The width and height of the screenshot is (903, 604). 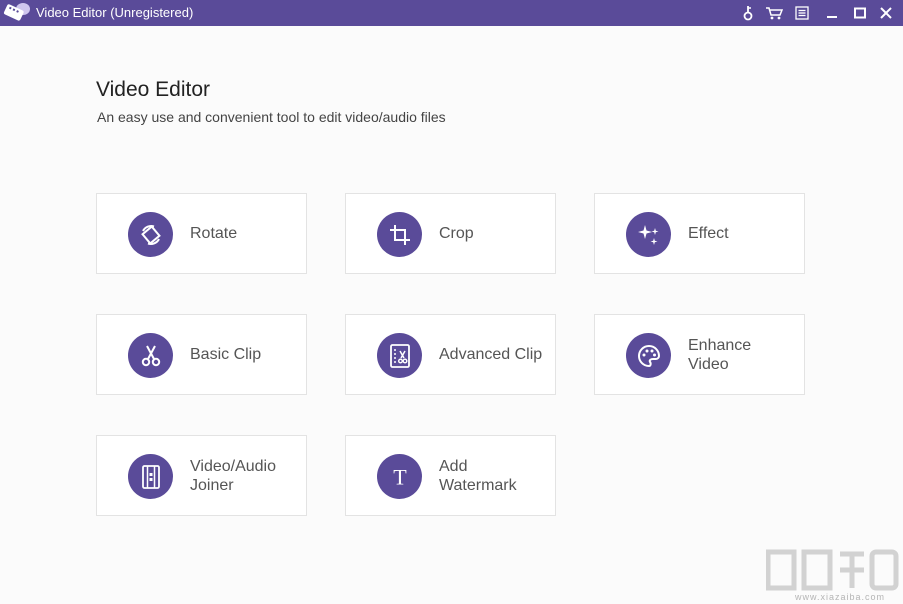 What do you see at coordinates (456, 233) in the screenshot?
I see `crop-label: Crop` at bounding box center [456, 233].